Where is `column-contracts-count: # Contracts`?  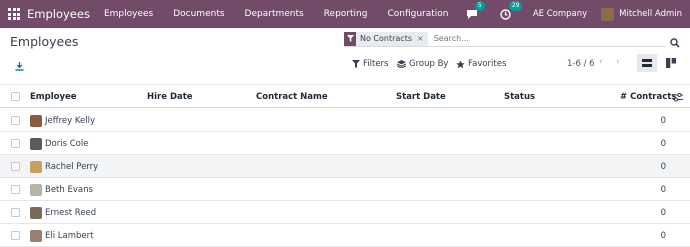 column-contracts-count: # Contracts is located at coordinates (648, 97).